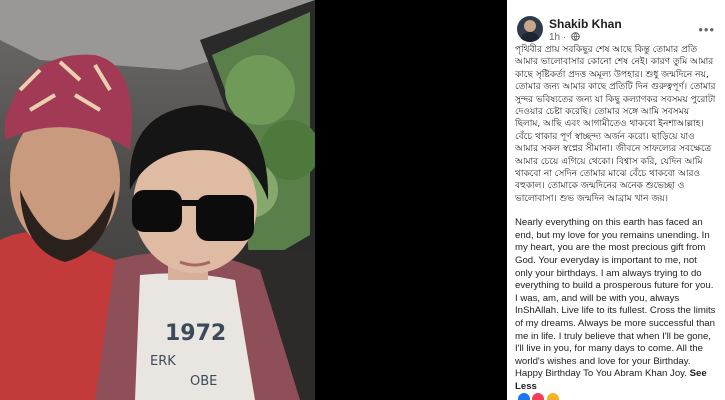 This screenshot has height=400, width=725. Describe the element at coordinates (524, 396) in the screenshot. I see `like-reaction-icon` at that location.